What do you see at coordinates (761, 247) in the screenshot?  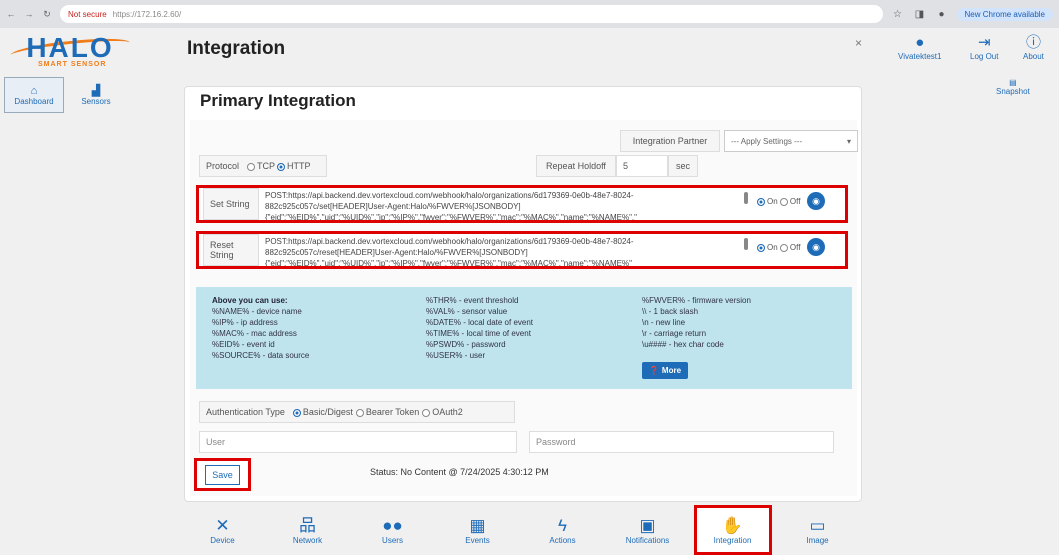 I see `reset-on-circle` at bounding box center [761, 247].